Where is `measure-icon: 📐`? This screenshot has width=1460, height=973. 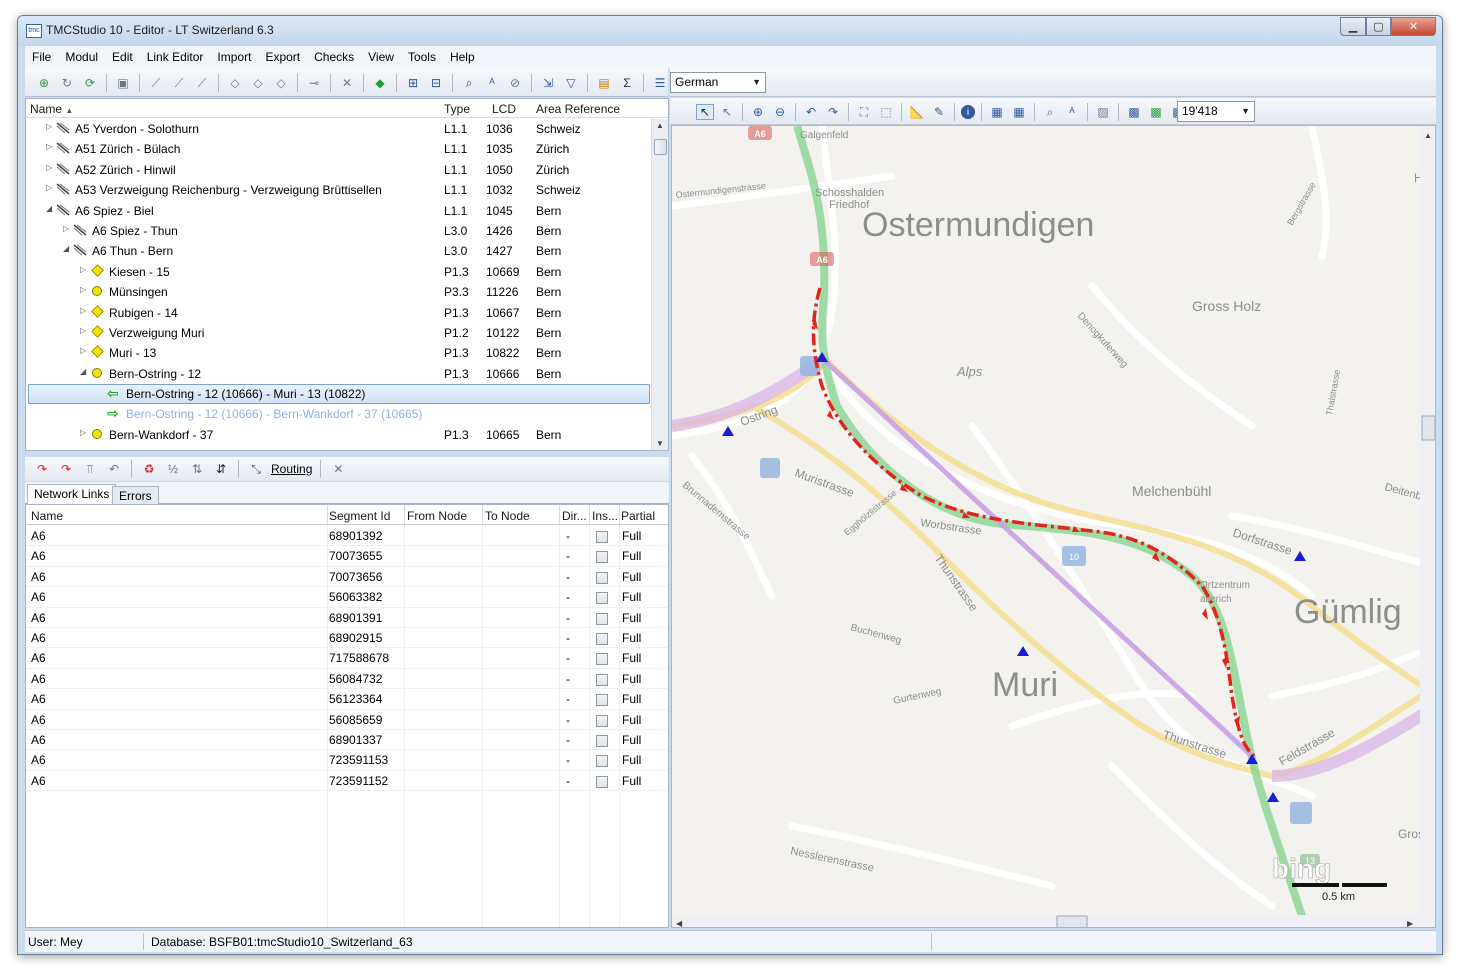 measure-icon: 📐 is located at coordinates (917, 112).